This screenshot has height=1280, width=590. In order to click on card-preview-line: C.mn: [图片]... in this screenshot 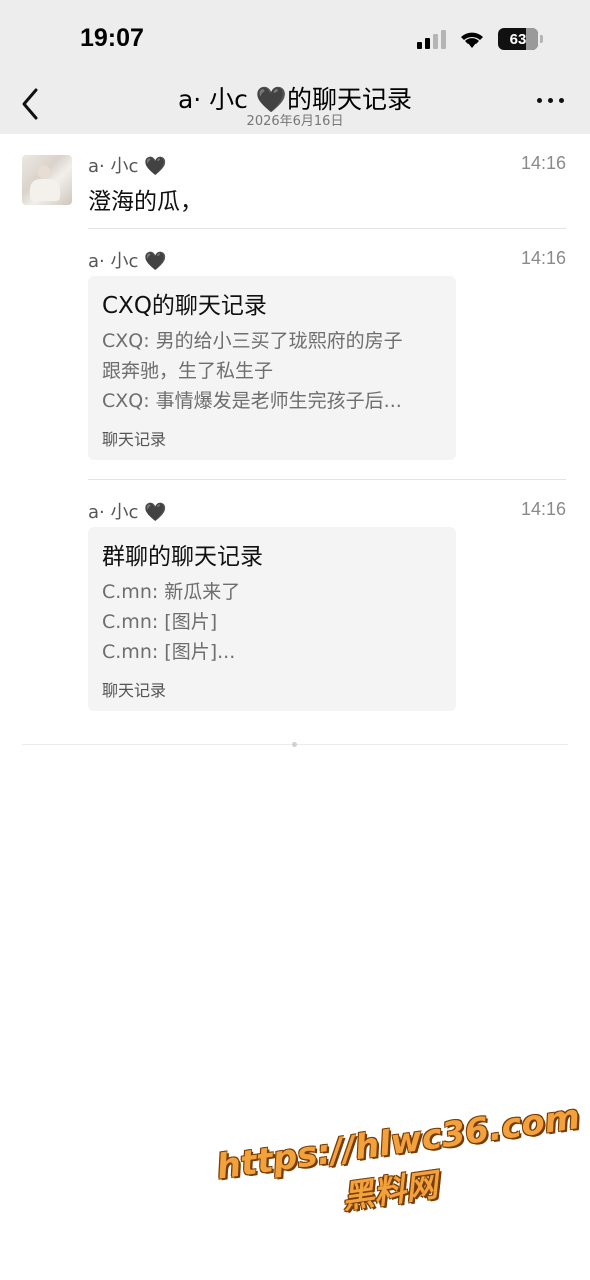, I will do `click(169, 652)`.